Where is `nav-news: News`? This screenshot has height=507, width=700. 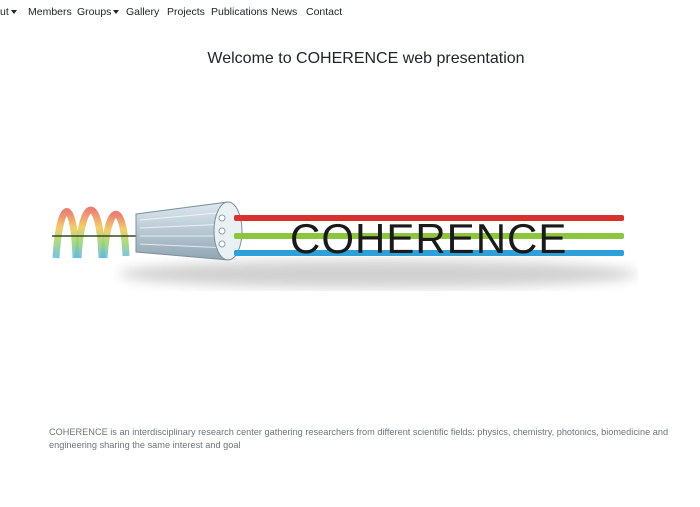 nav-news: News is located at coordinates (284, 12).